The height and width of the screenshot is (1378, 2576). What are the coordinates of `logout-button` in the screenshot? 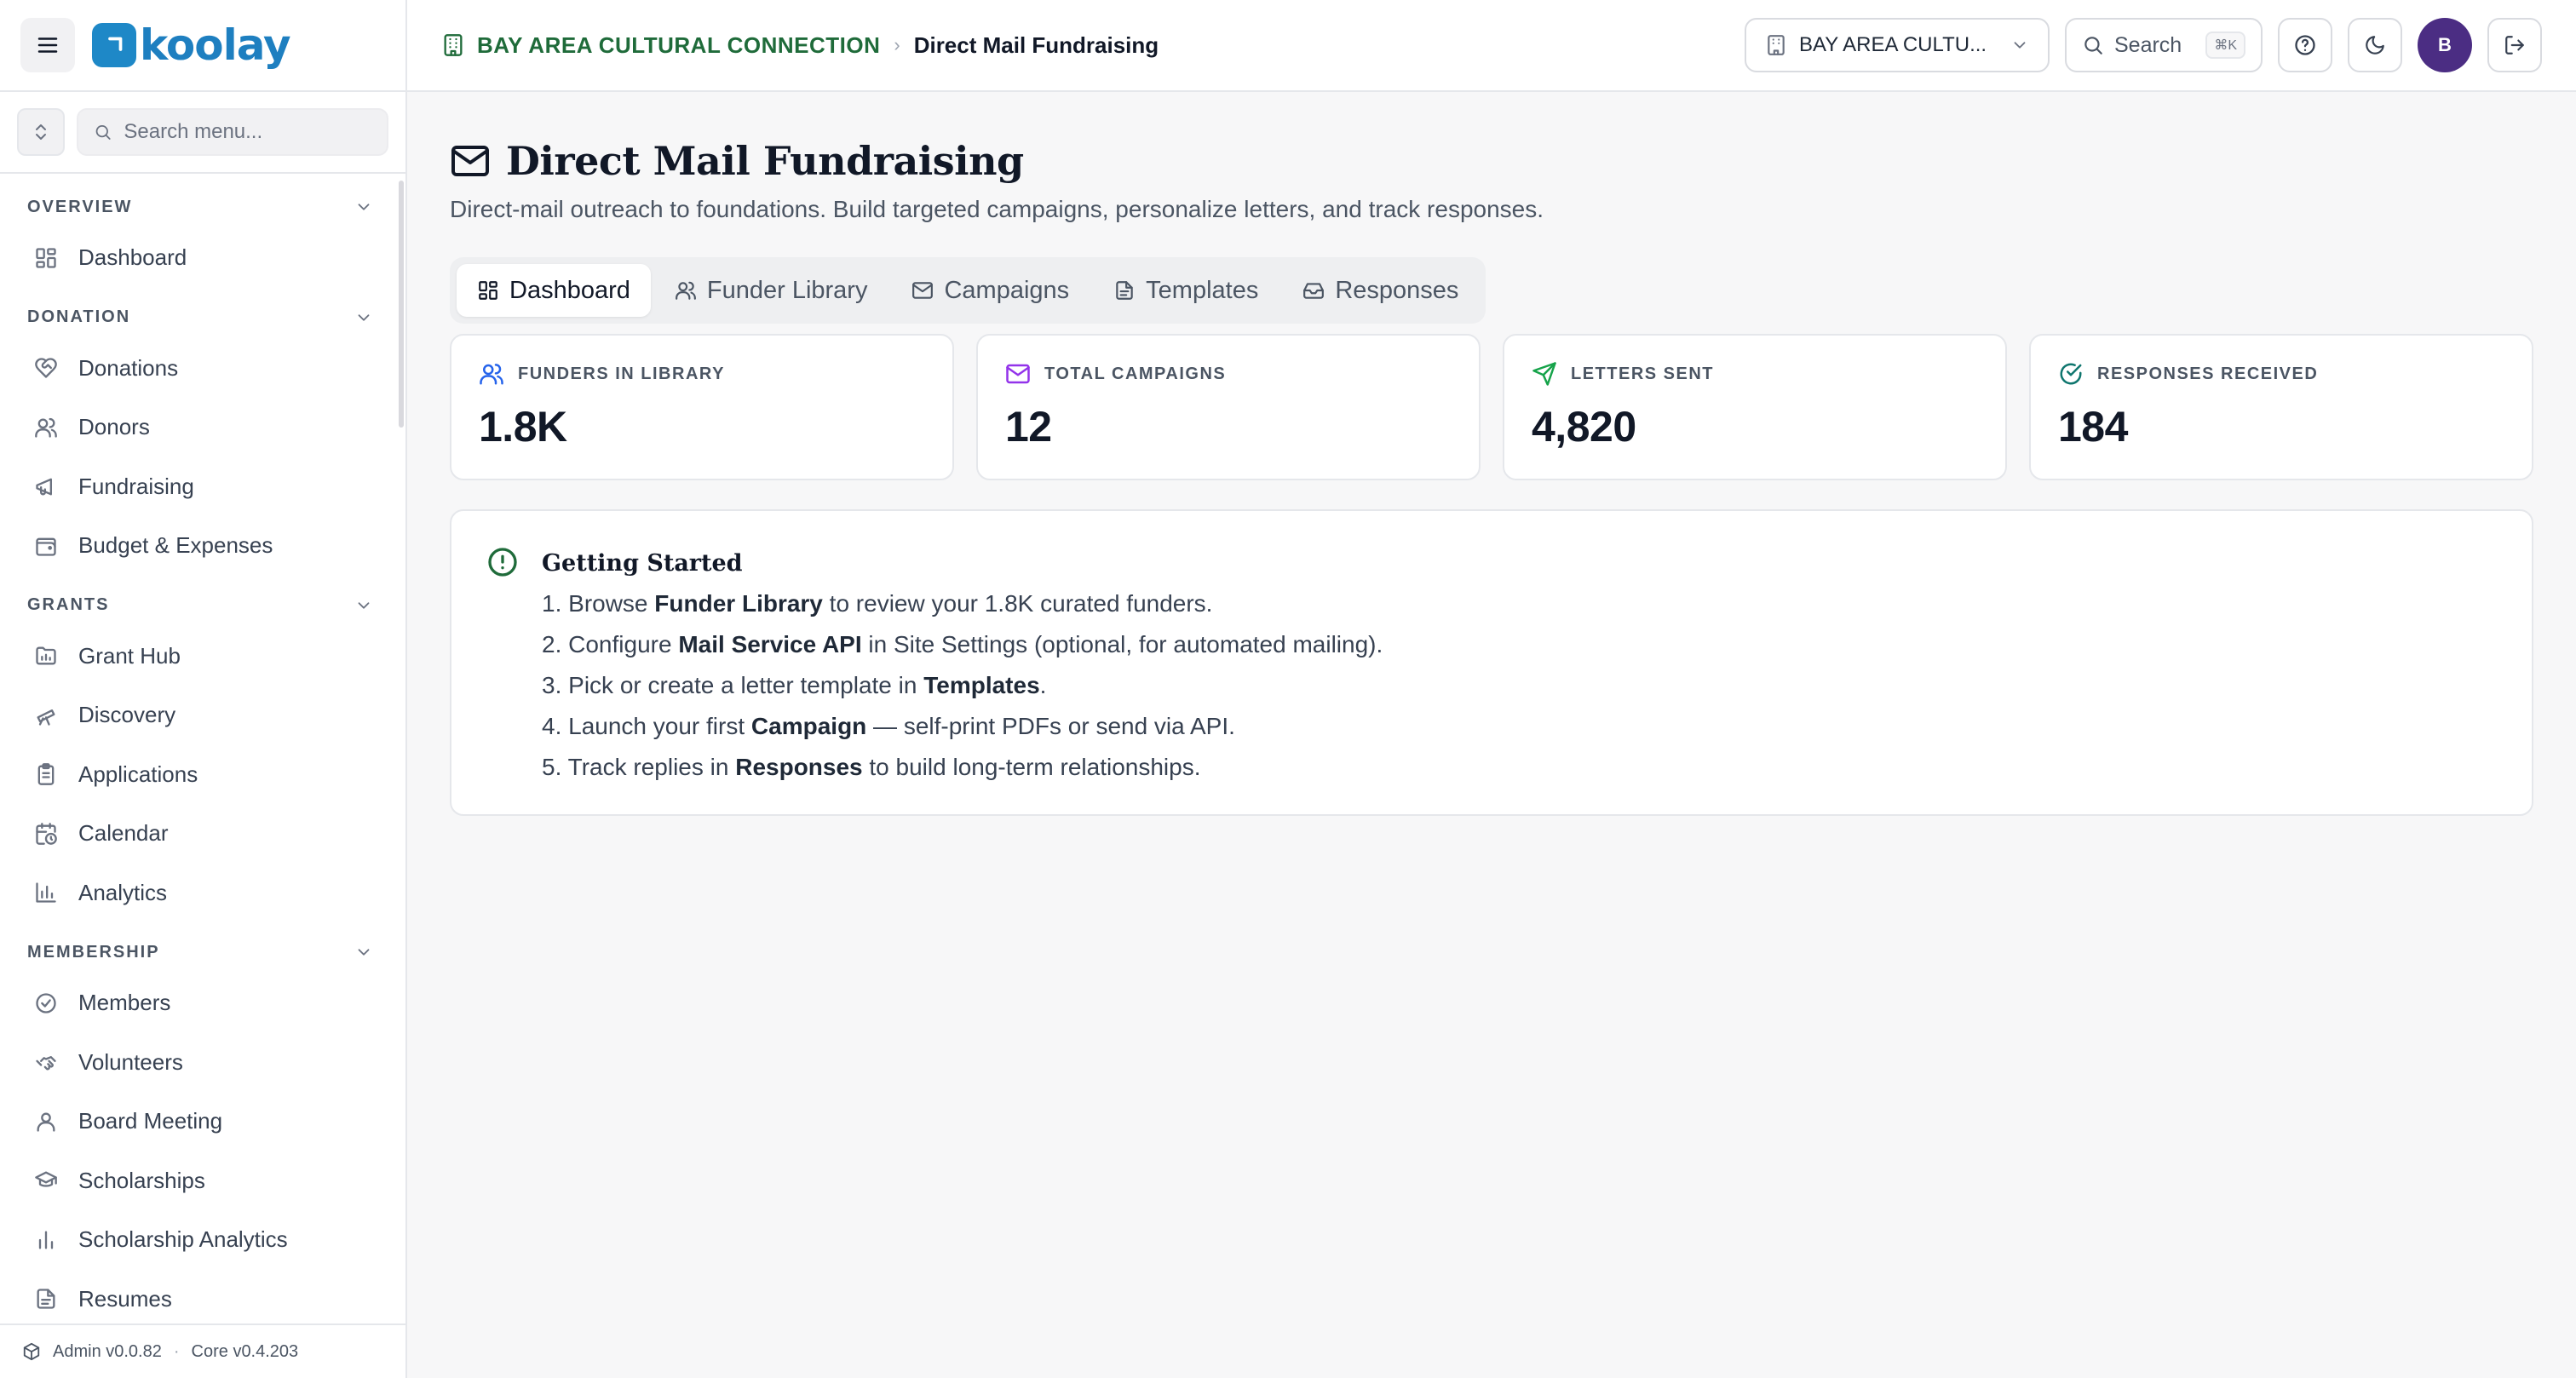 It's located at (2515, 45).